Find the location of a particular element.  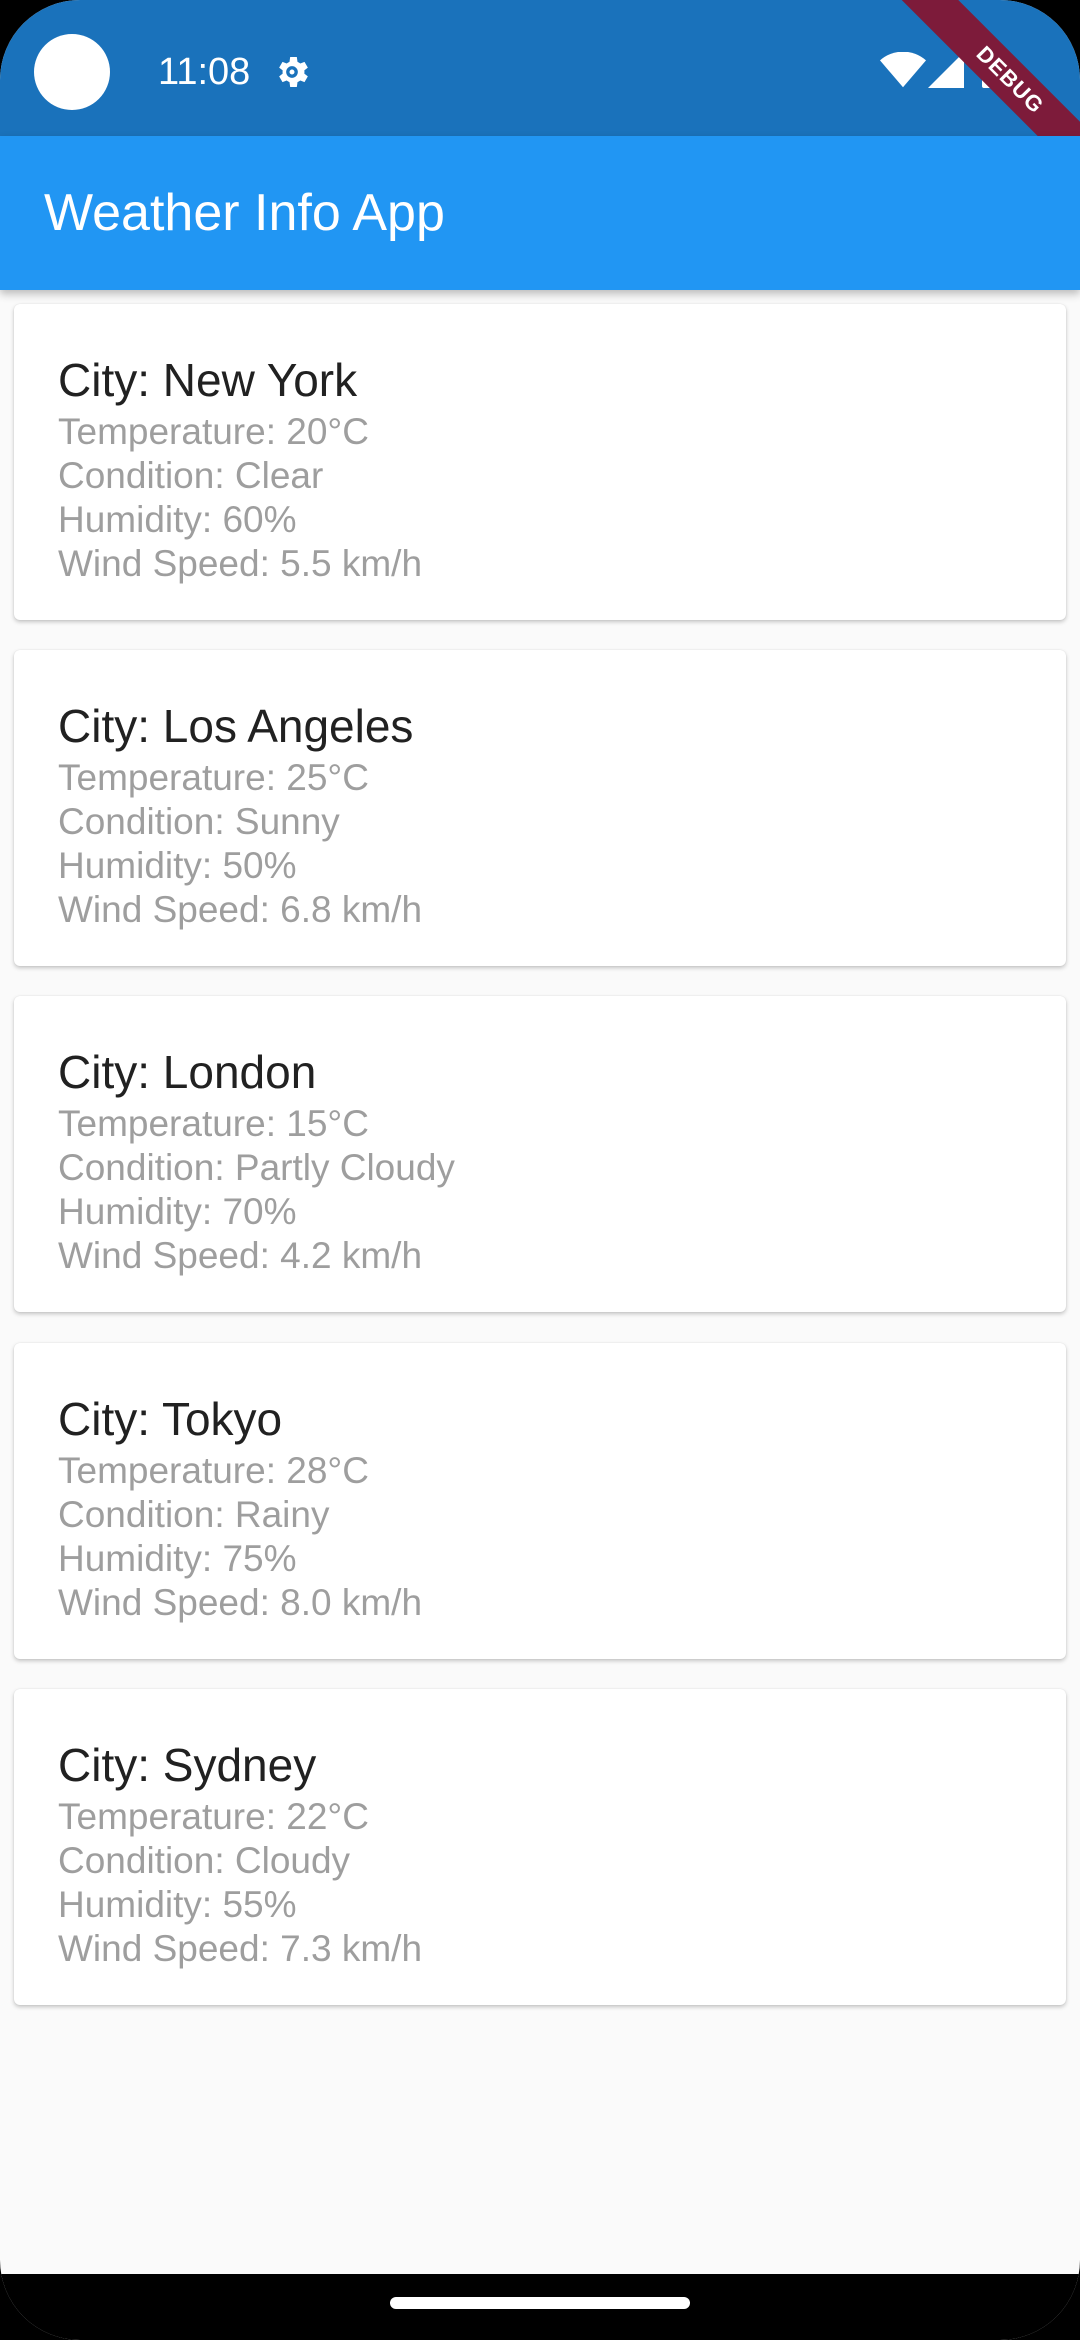

wifi-icon is located at coordinates (903, 70).